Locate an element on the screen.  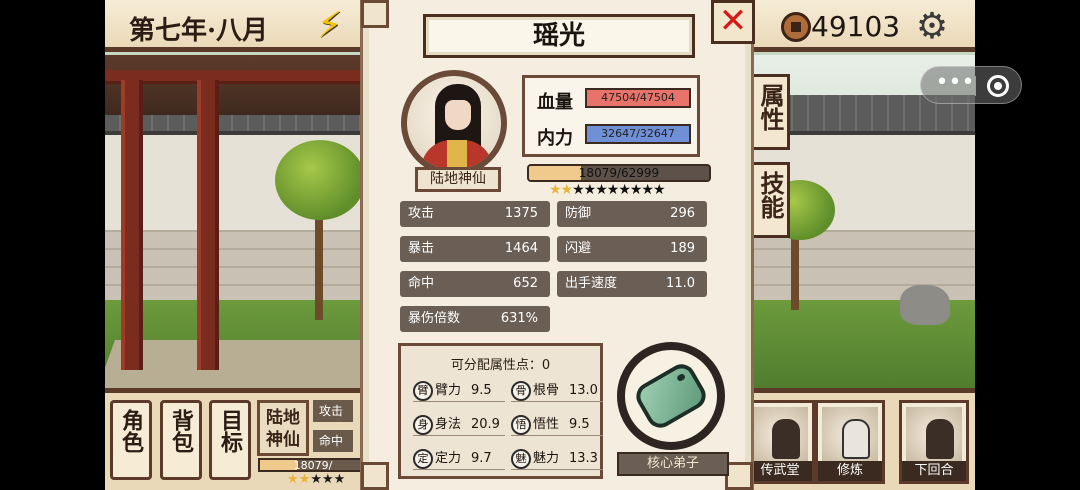
money-counter: 49103 is located at coordinates (856, 26).